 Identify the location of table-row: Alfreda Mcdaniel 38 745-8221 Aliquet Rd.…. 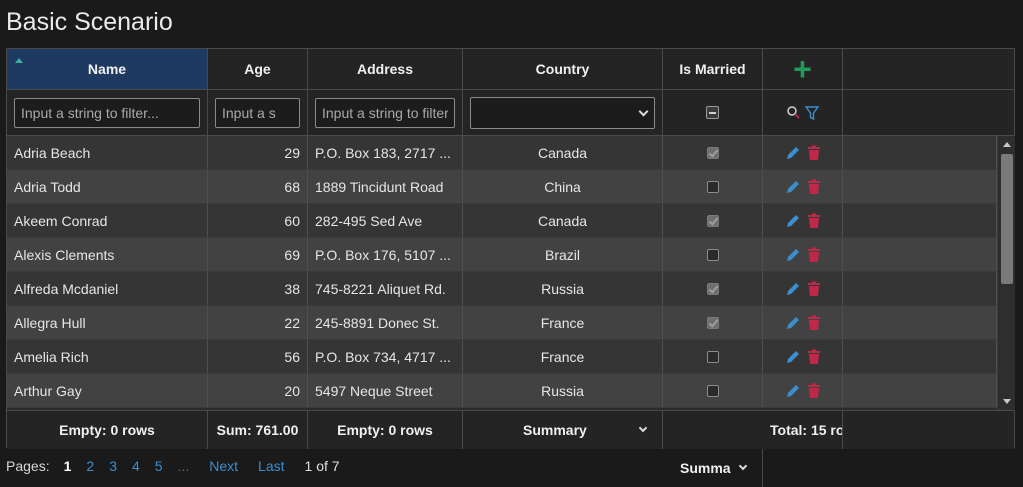
(502, 289).